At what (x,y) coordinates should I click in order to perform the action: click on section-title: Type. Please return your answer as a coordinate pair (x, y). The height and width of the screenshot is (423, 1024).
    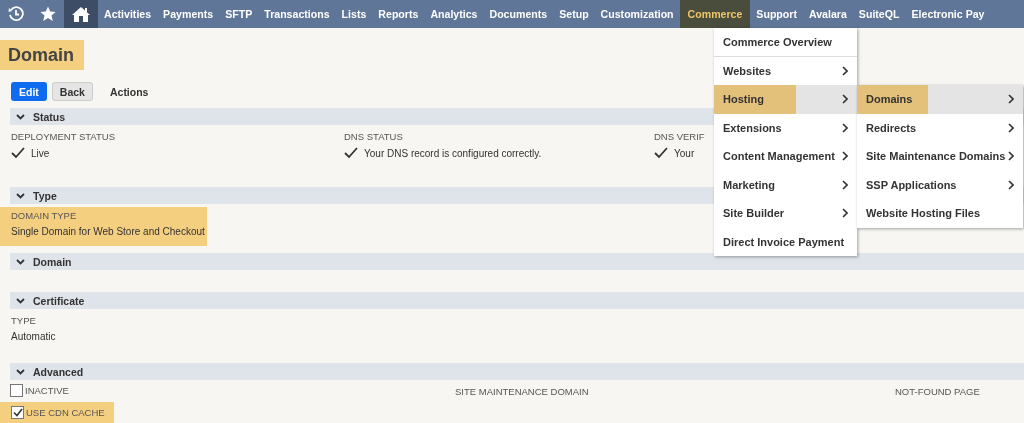
    Looking at the image, I should click on (45, 195).